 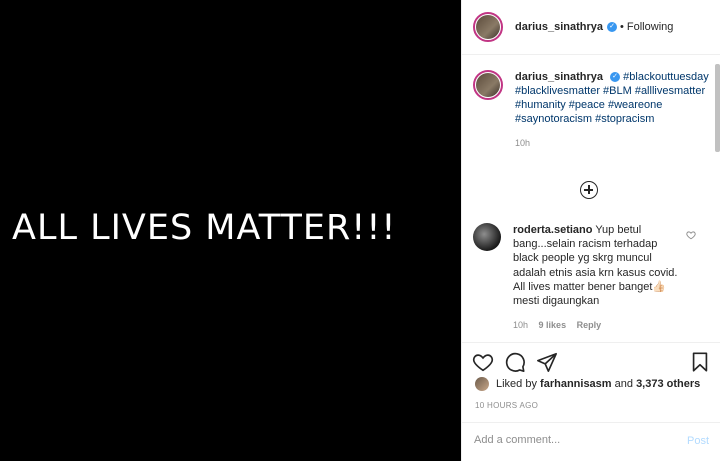 I want to click on post-timestamp: 10 HOURS AGO, so click(x=506, y=405).